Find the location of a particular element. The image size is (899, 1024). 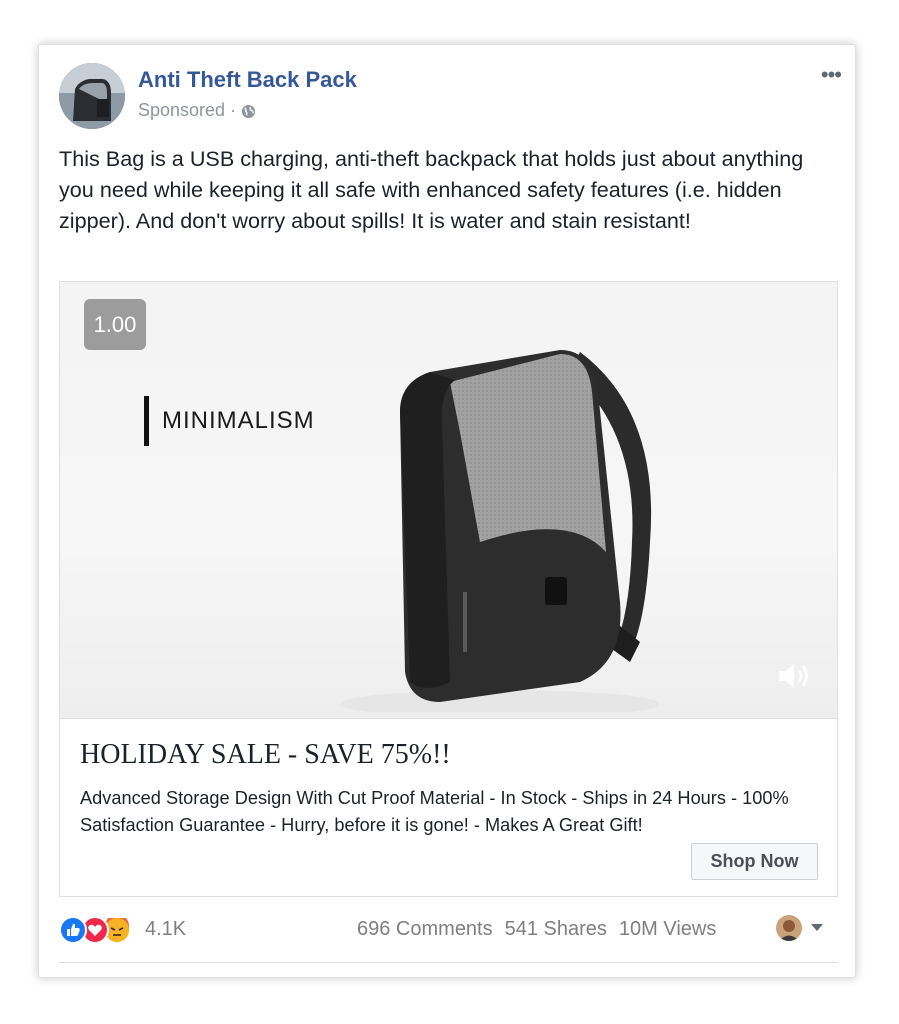

views-count: 10M Views is located at coordinates (667, 929).